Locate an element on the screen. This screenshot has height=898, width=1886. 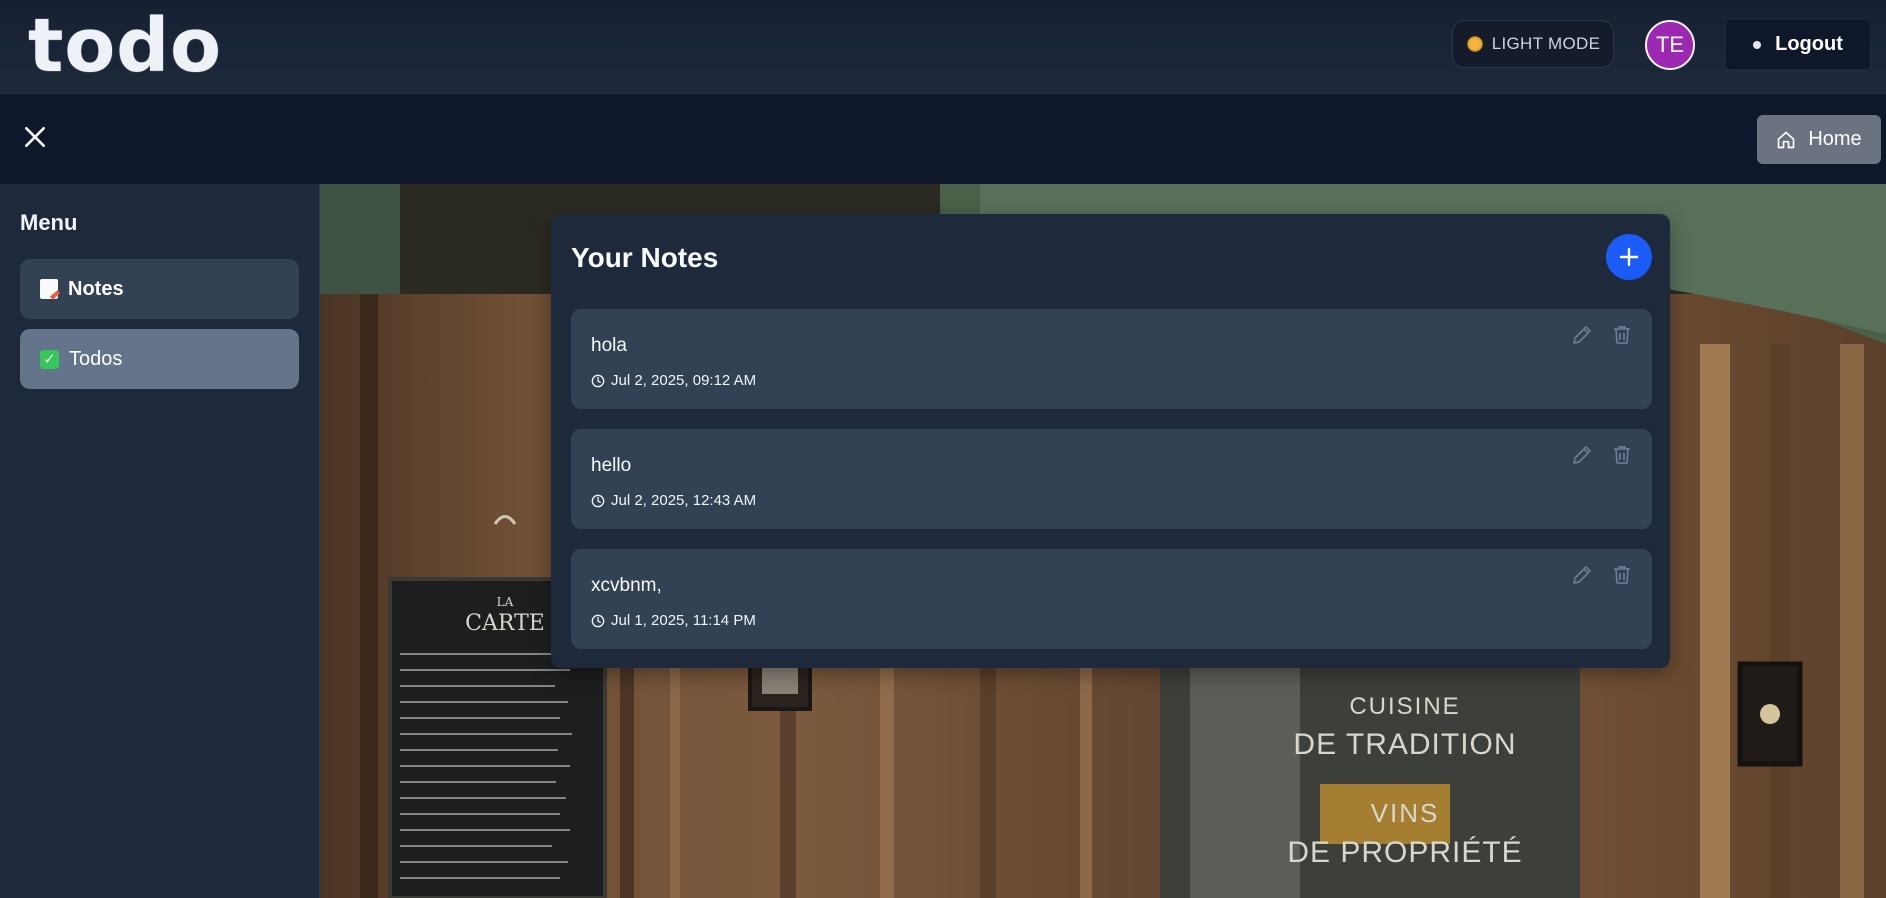
note-title: hola is located at coordinates (609, 345).